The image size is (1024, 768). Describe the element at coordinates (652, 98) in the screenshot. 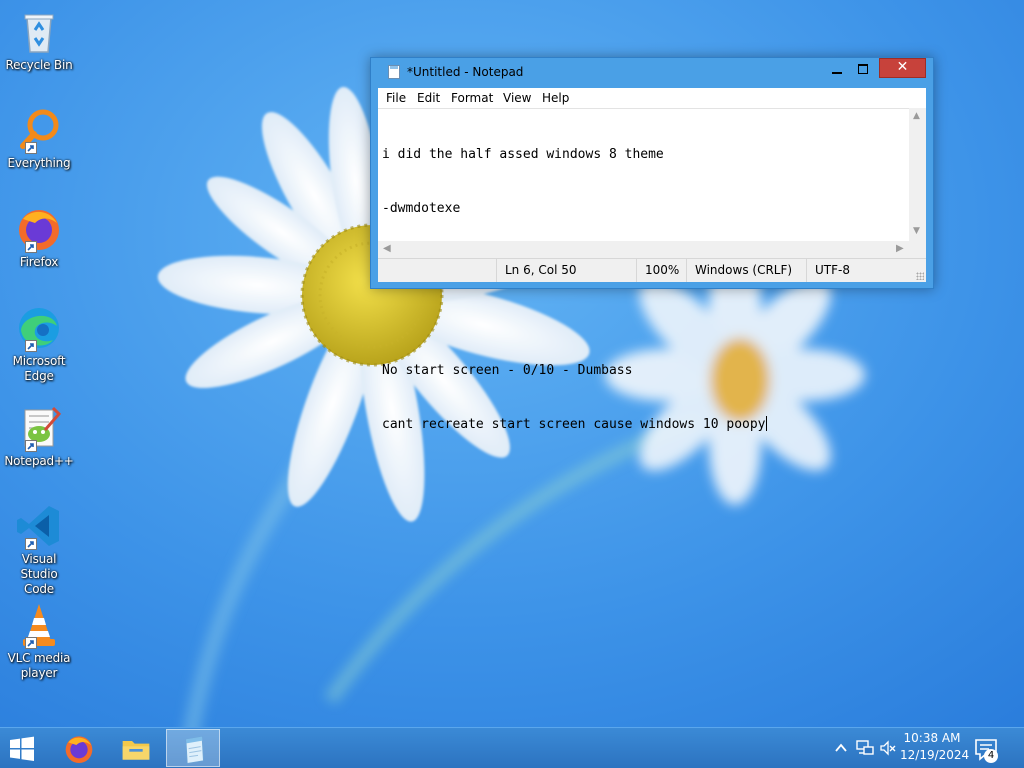

I see `menu-bar: File Edit Format View Help` at that location.